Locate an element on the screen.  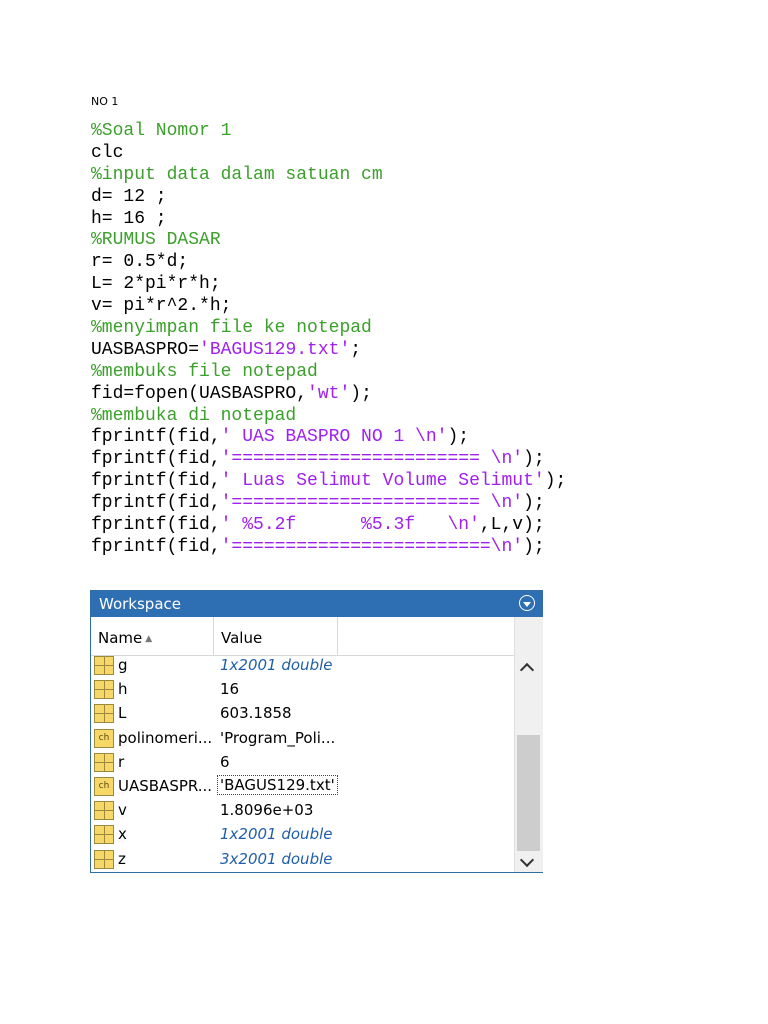
code-string: 'wt' is located at coordinates (329, 393).